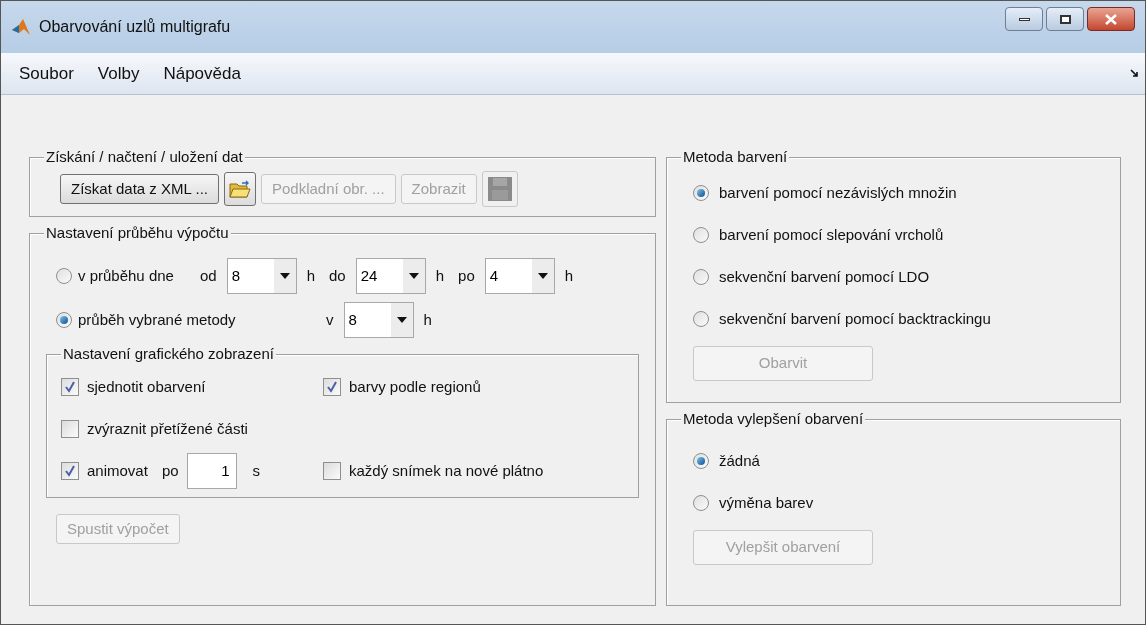 The height and width of the screenshot is (625, 1146). Describe the element at coordinates (208, 275) in the screenshot. I see `label-text: od` at that location.